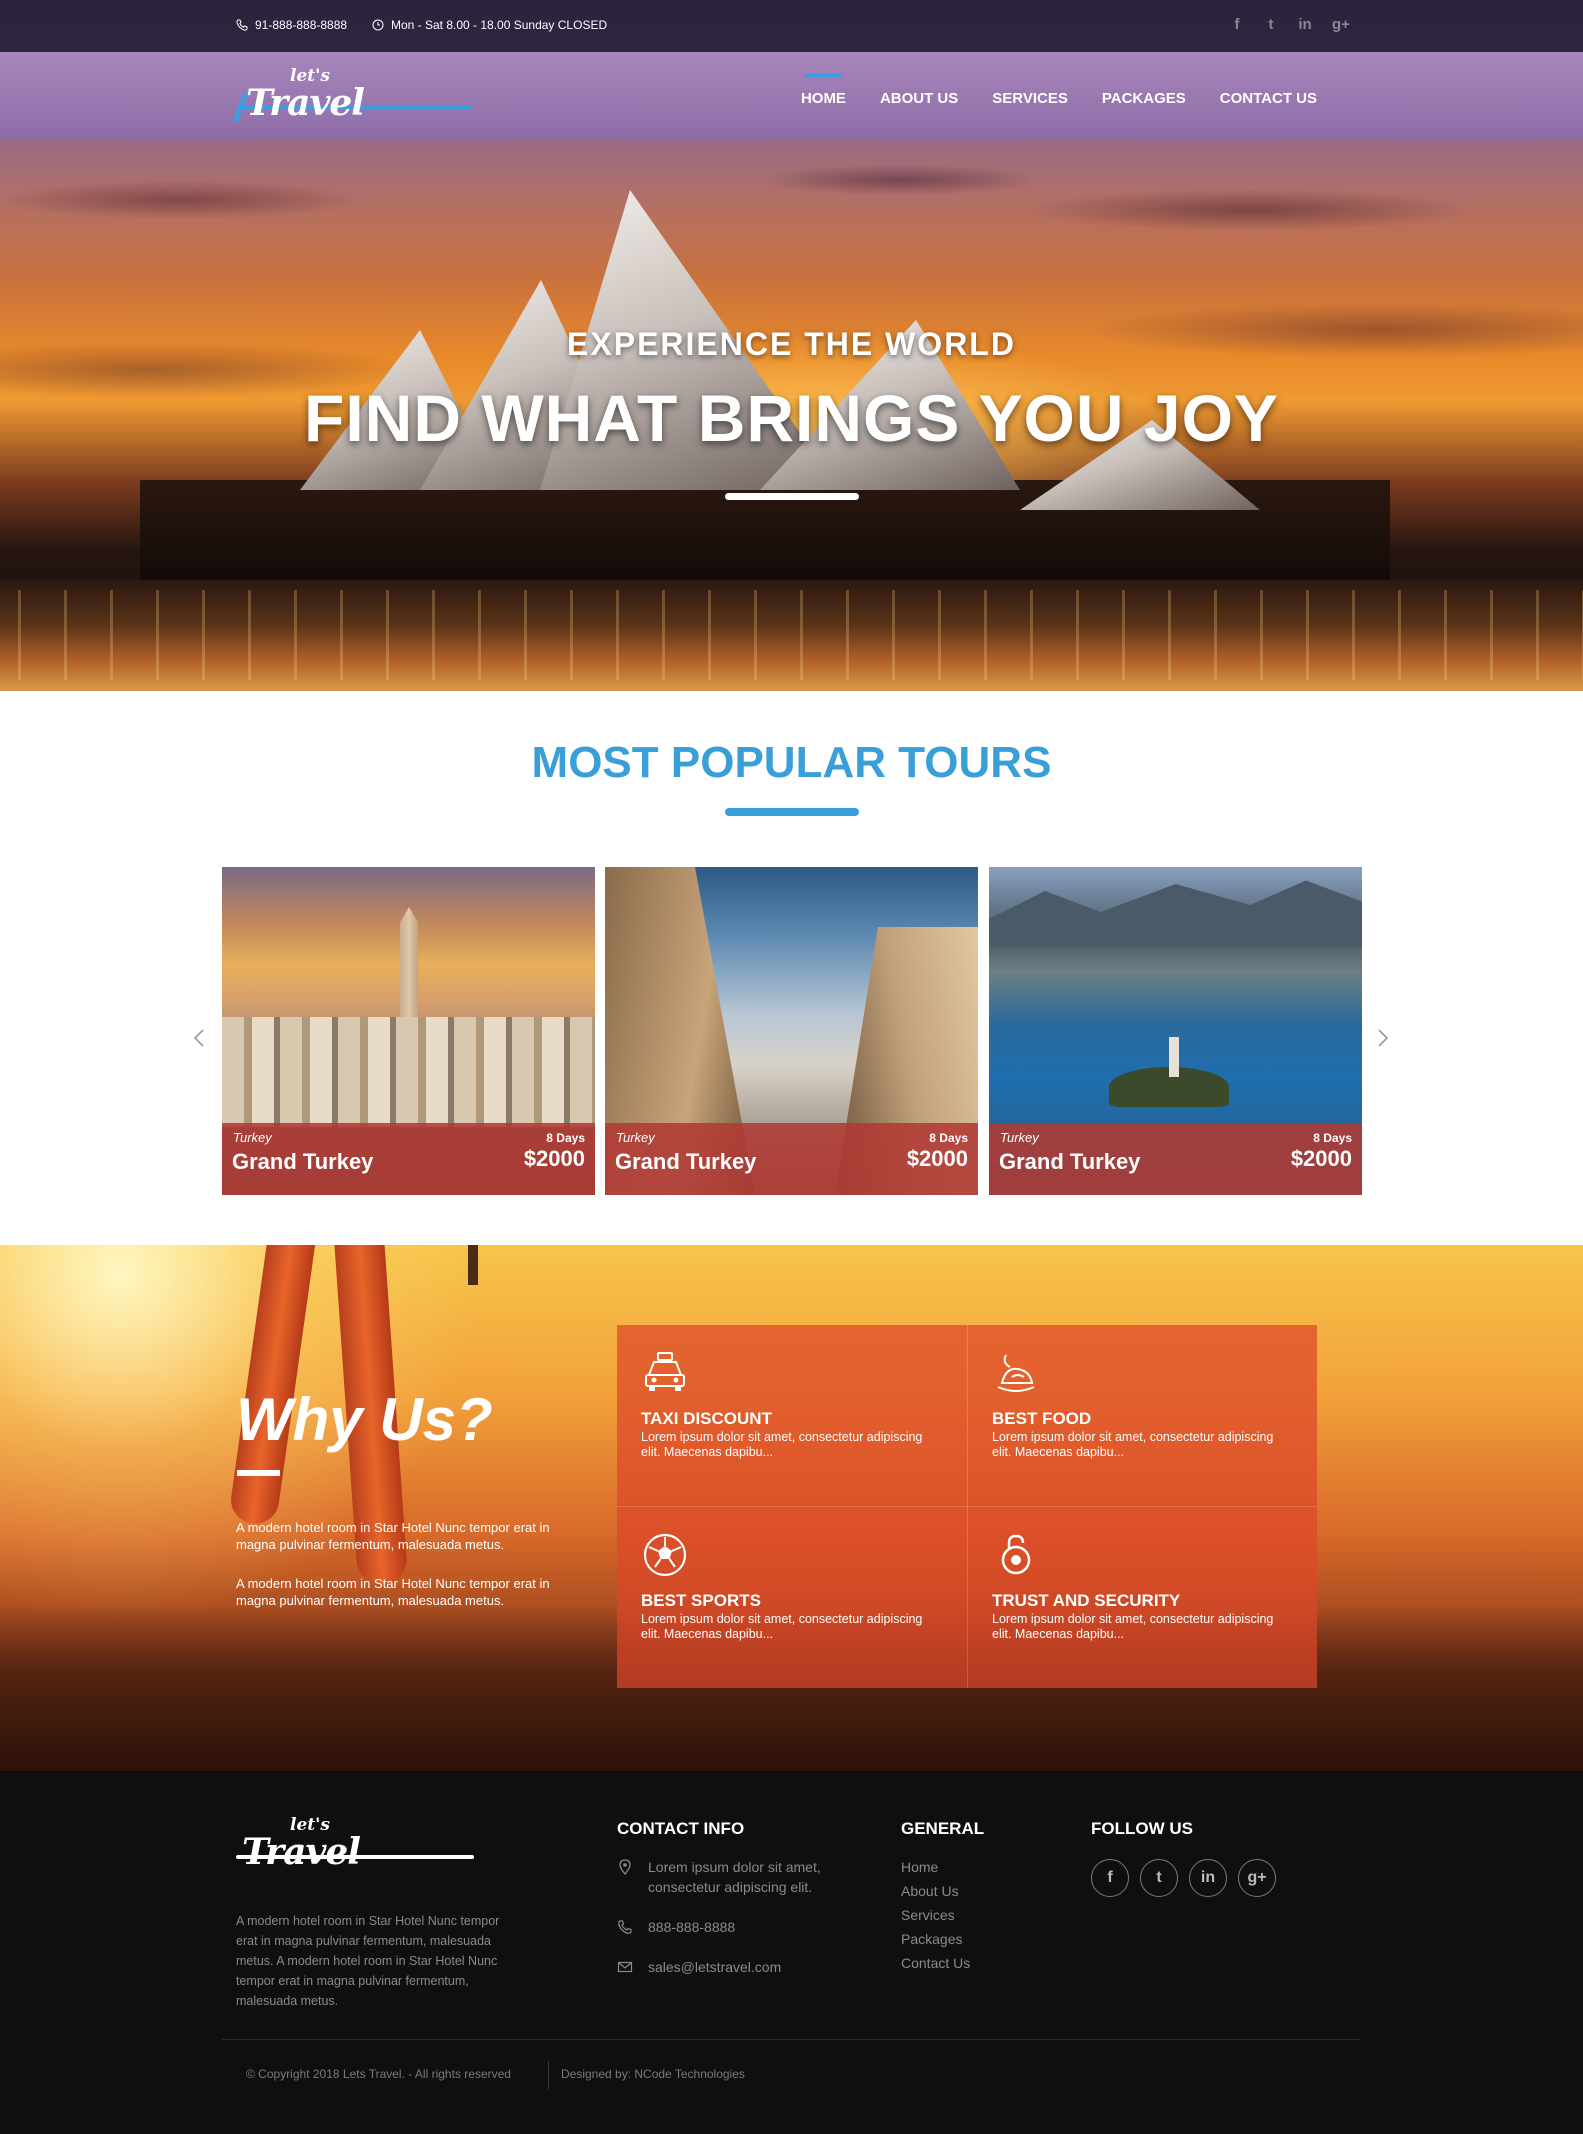  I want to click on footer-contact-heading: CONTACT INFO, so click(681, 1828).